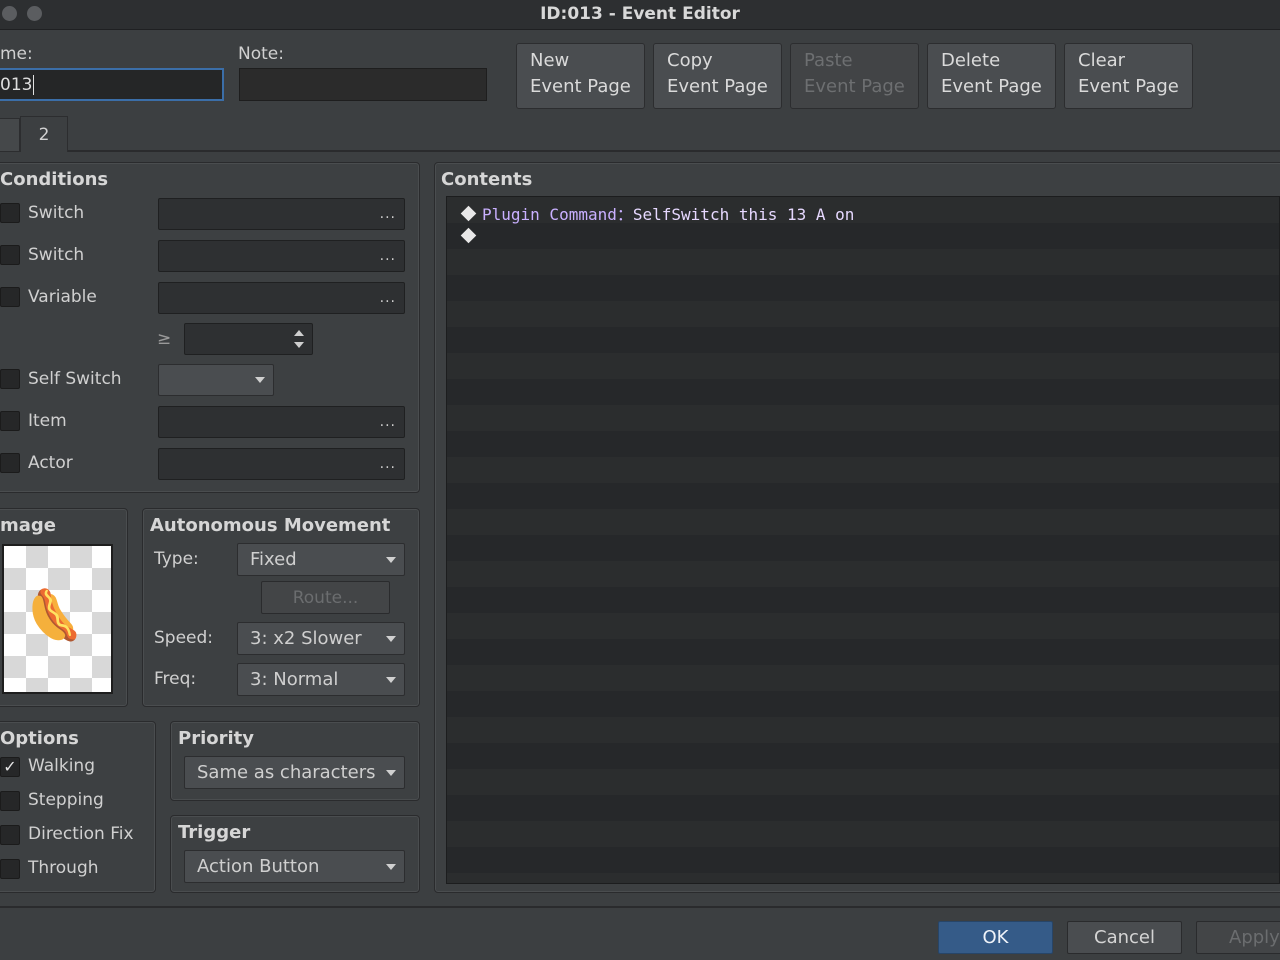 Image resolution: width=1280 pixels, height=960 pixels. Describe the element at coordinates (10, 835) in the screenshot. I see `direction-fix-checkbox` at that location.